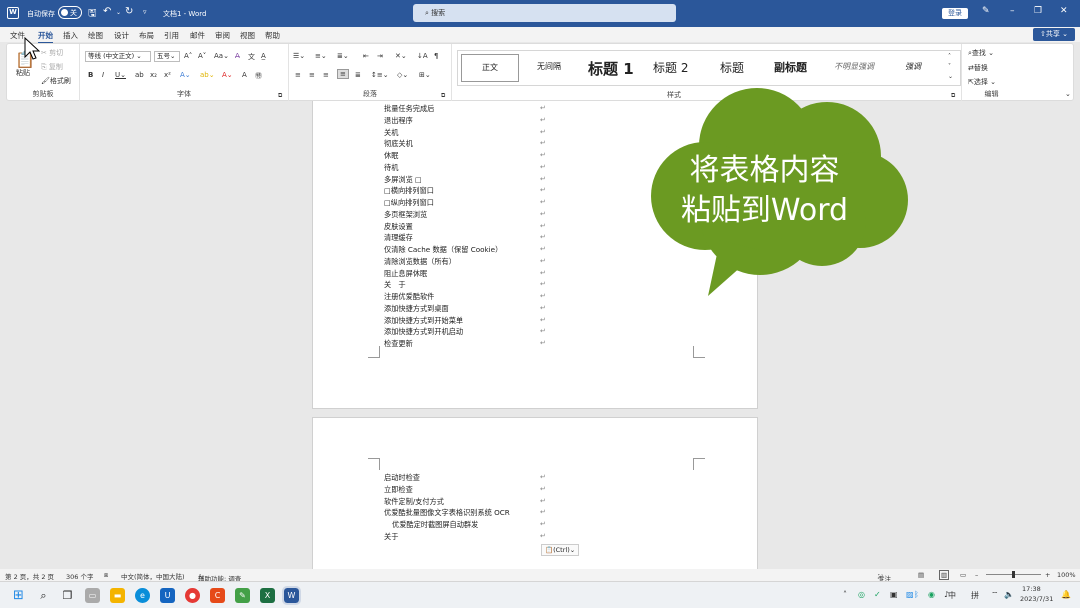 This screenshot has width=1080, height=608. I want to click on style-heading1: 标题 1, so click(611, 68).